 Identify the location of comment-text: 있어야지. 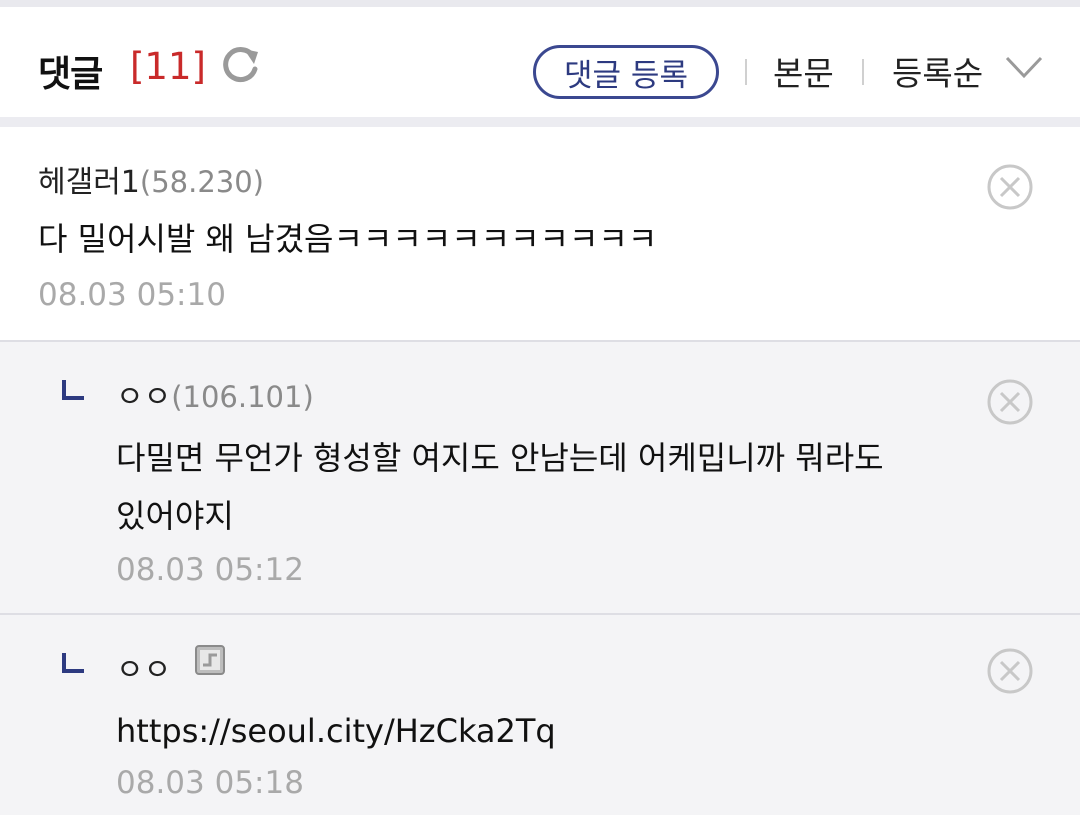
(175, 516).